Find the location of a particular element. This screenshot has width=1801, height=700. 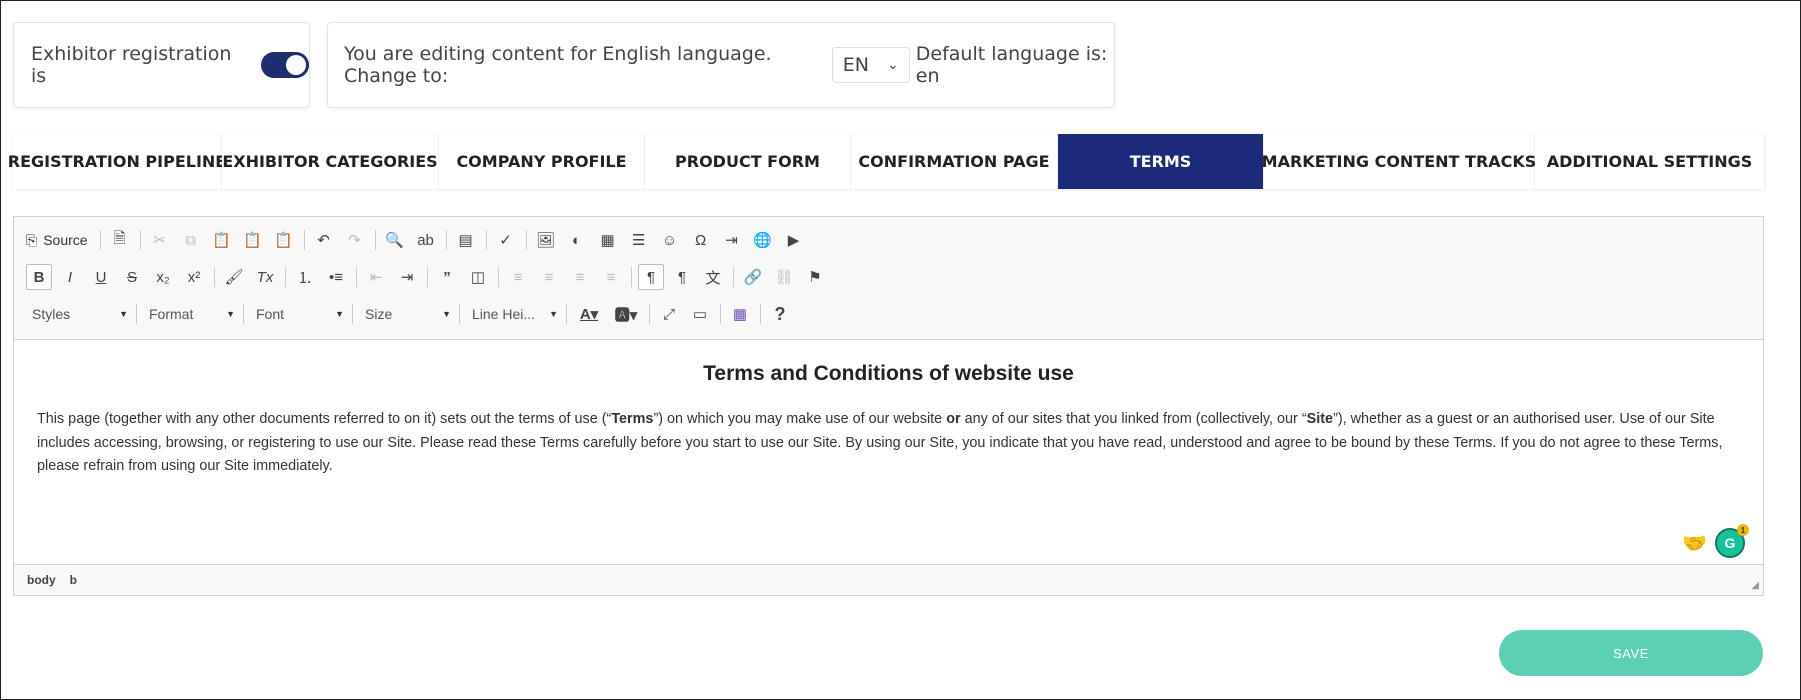

editor-statusbar: body b ◢ is located at coordinates (888, 579).